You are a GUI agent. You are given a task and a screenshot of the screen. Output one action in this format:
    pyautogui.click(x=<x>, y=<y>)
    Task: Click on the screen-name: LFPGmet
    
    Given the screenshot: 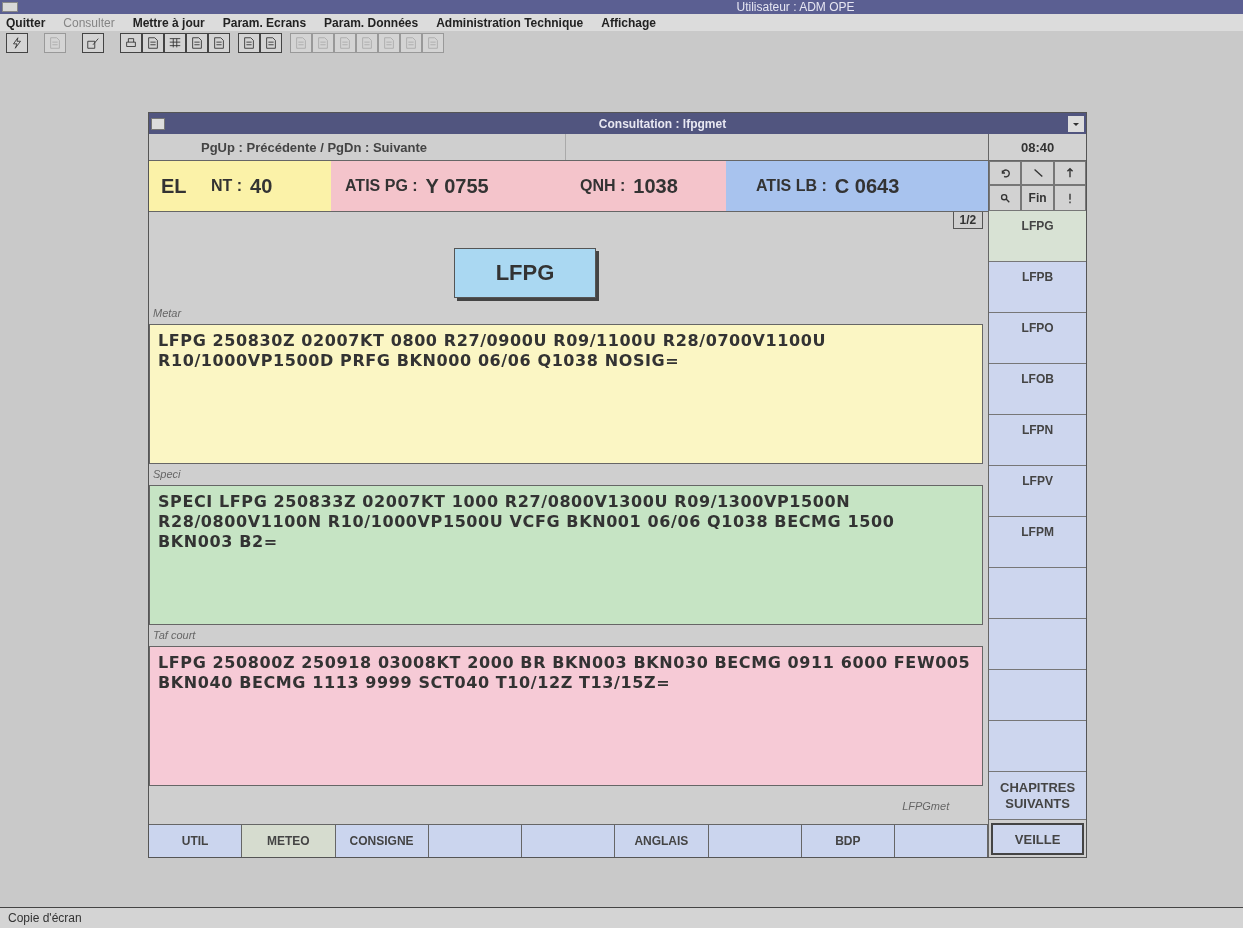 What is the action you would take?
    pyautogui.click(x=926, y=807)
    